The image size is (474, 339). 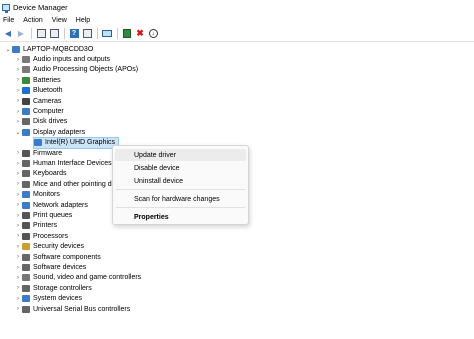 What do you see at coordinates (83, 20) in the screenshot?
I see `menu-help: Help` at bounding box center [83, 20].